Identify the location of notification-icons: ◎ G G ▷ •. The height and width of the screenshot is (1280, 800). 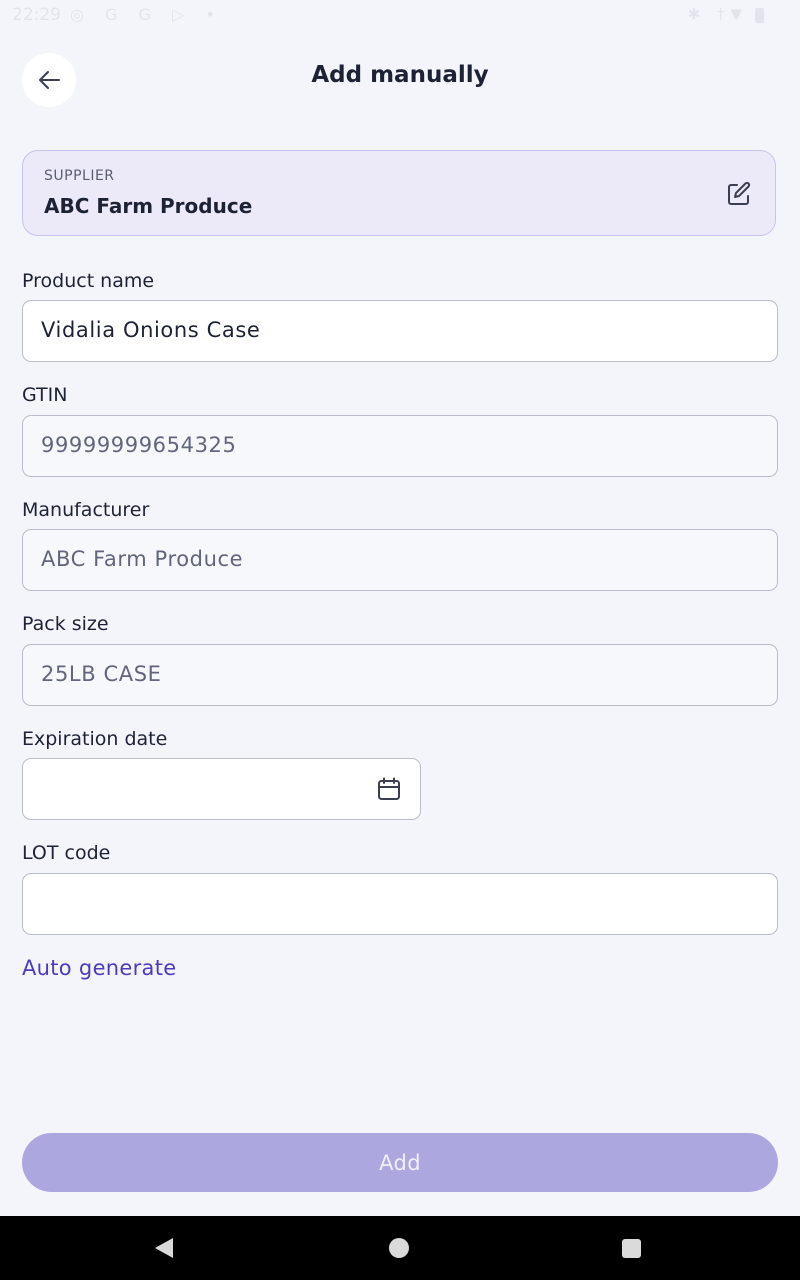
(146, 14).